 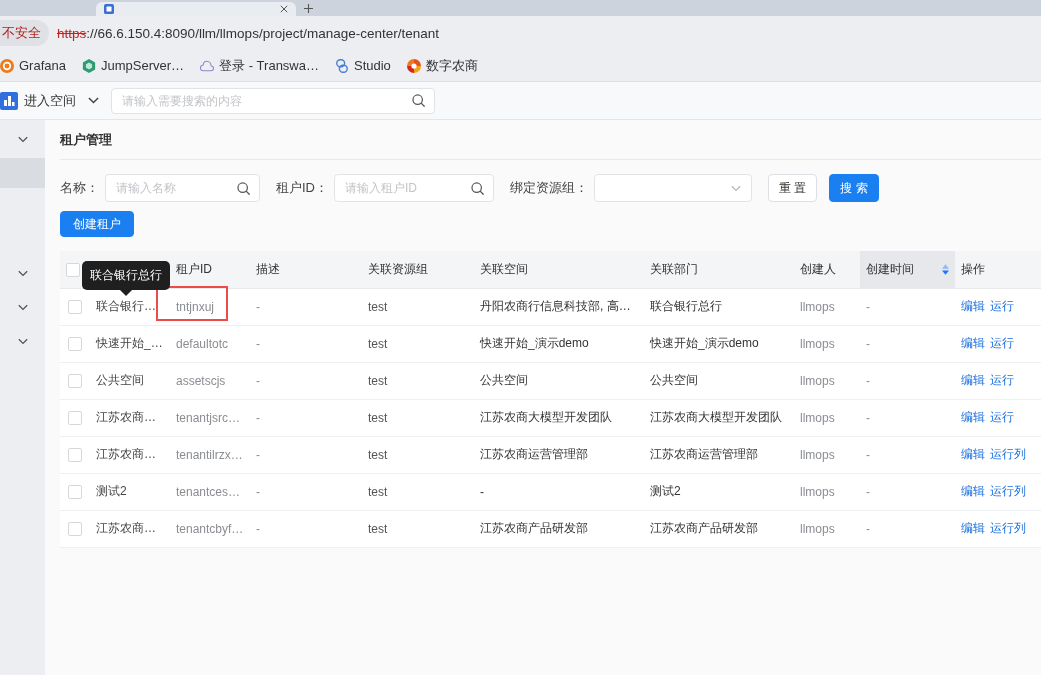 I want to click on space-selector: 进入空间, so click(x=64, y=100).